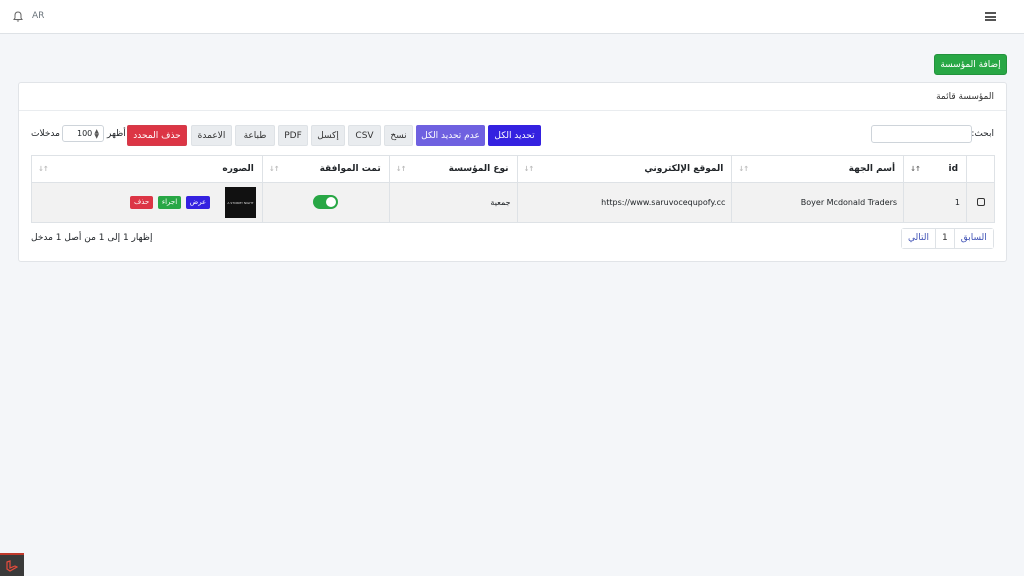 The image size is (1024, 576). I want to click on column-header-approved: تمت الموافقة ↑↓, so click(325, 169).